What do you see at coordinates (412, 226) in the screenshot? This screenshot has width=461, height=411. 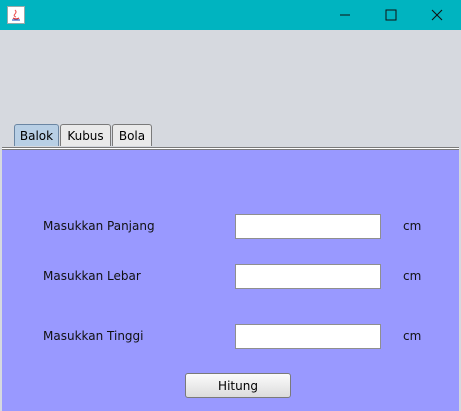 I see `panjang-unit: cm` at bounding box center [412, 226].